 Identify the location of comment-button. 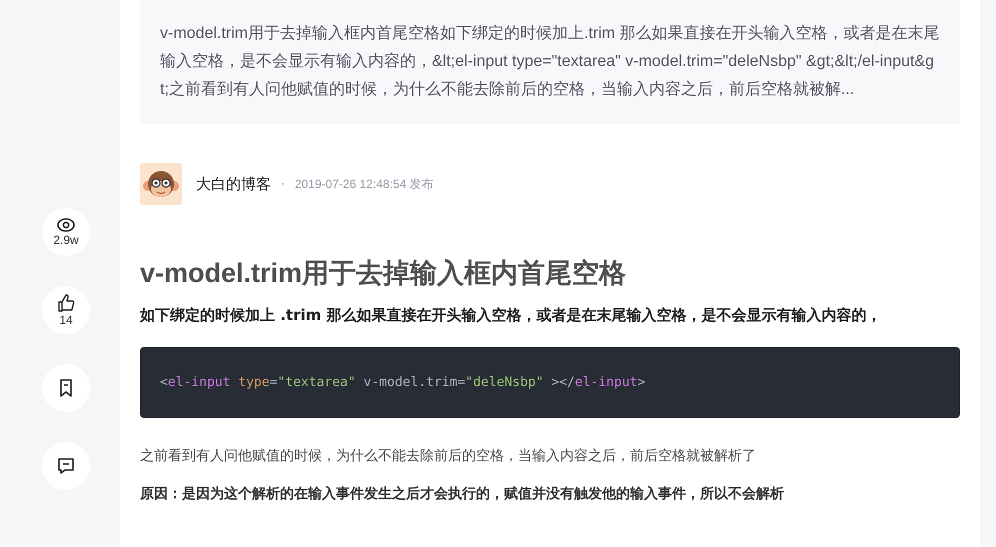
(66, 466).